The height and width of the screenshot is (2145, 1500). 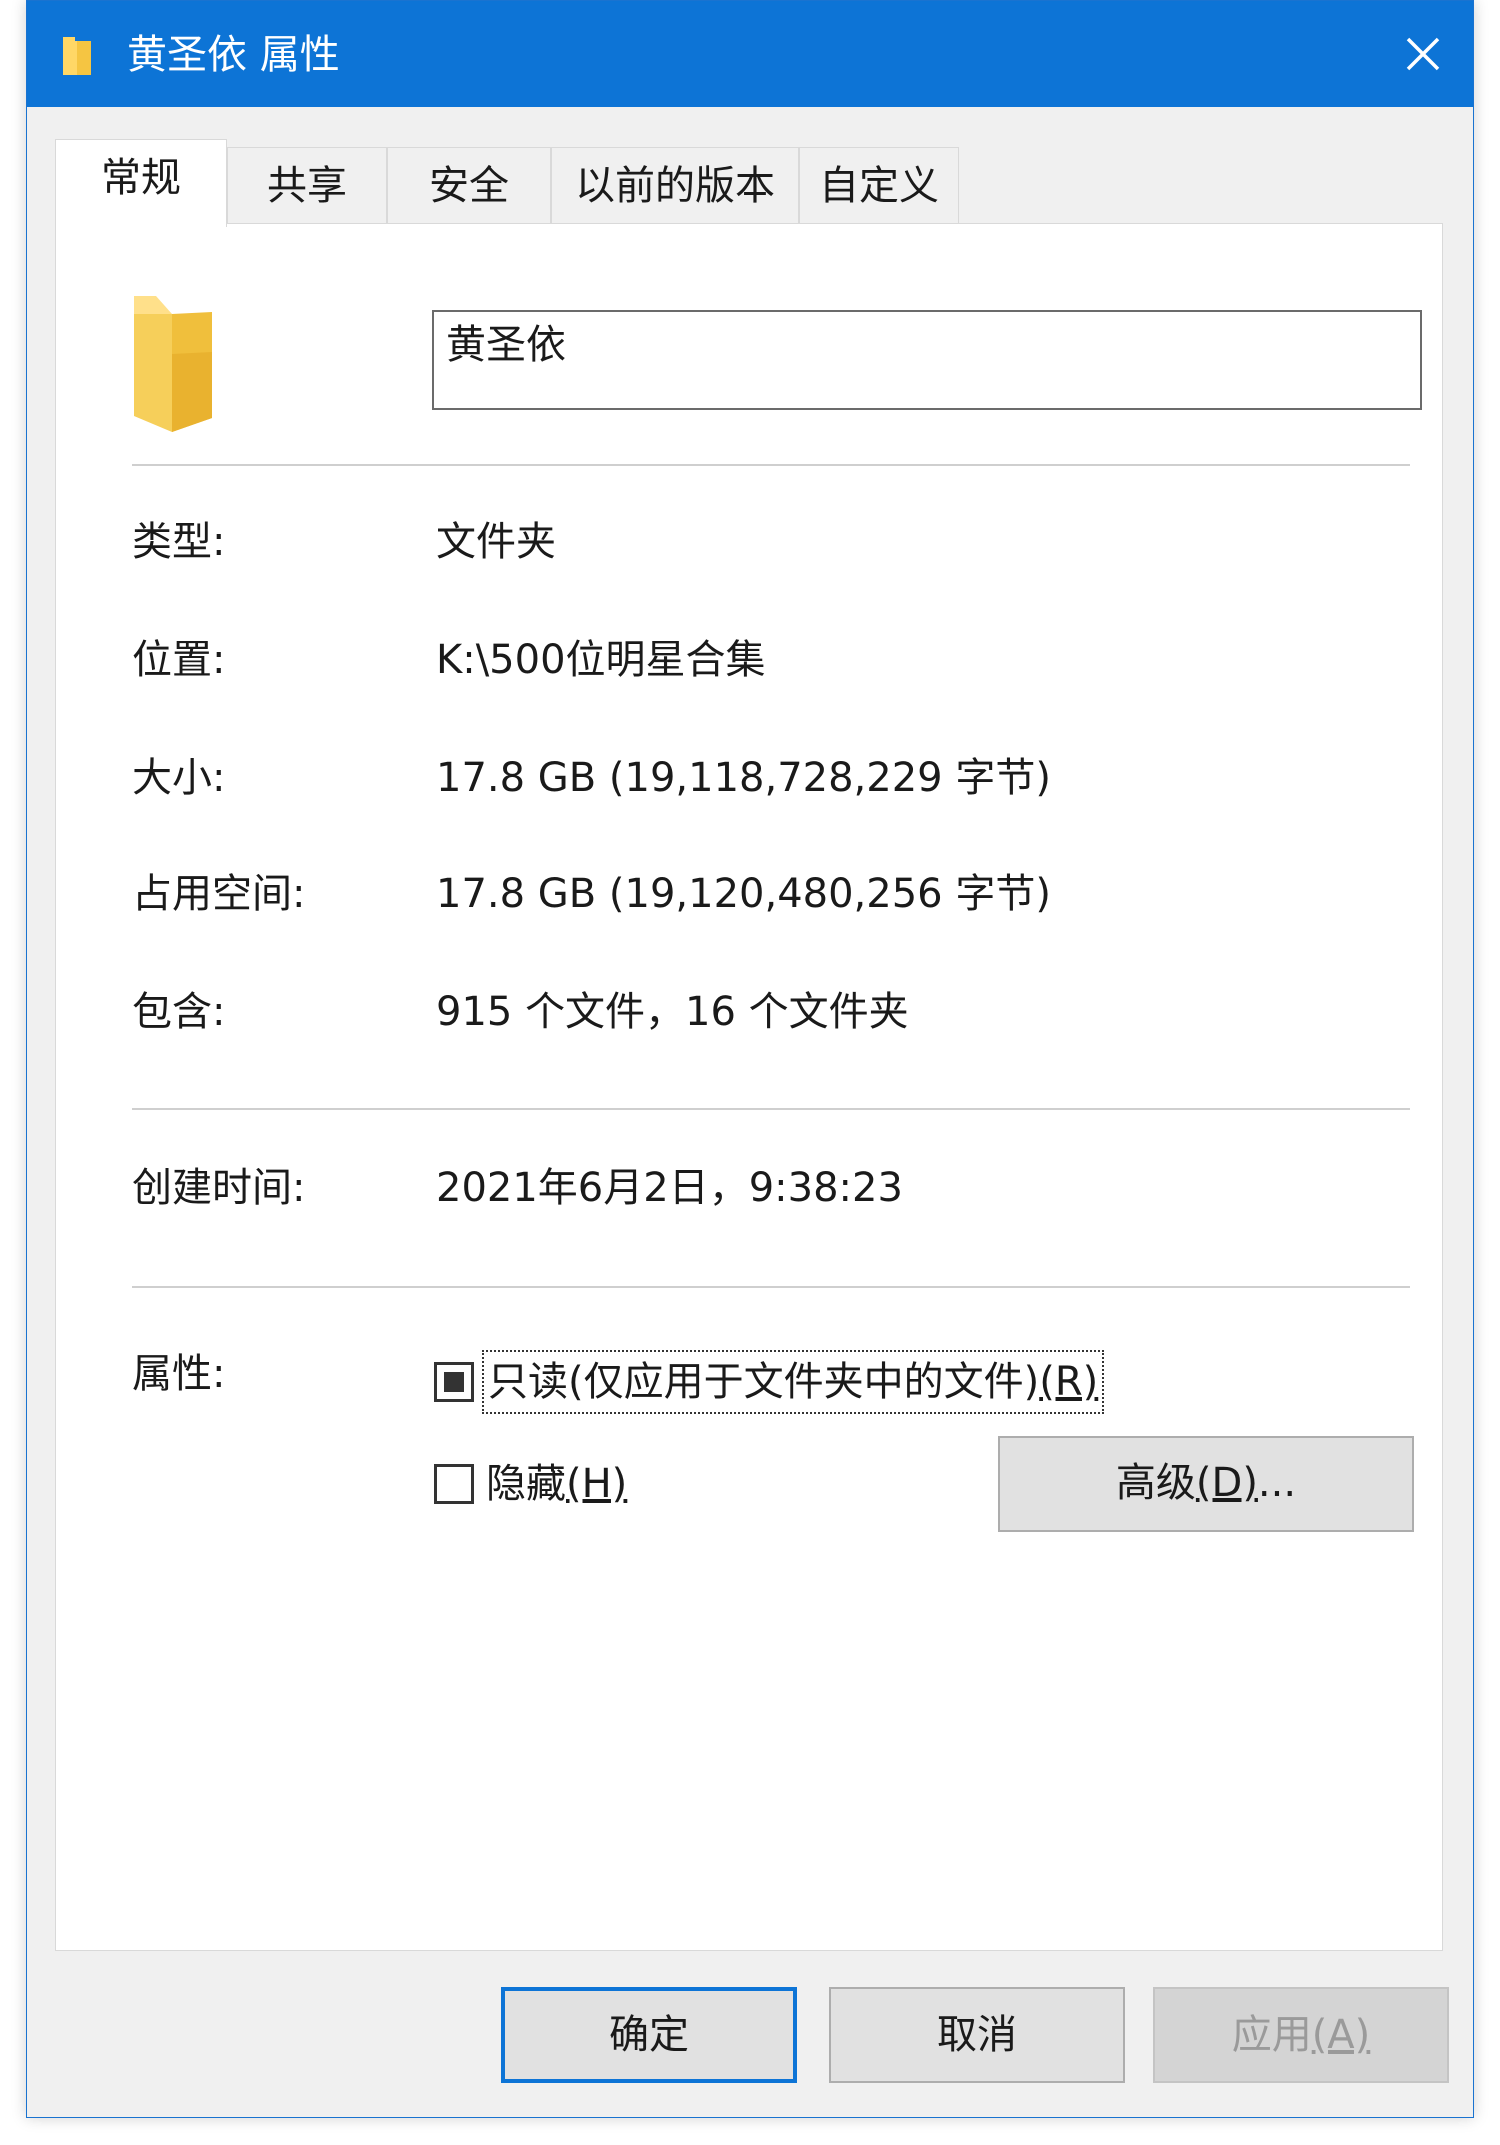 I want to click on hidden-label: 隐藏(H), so click(x=556, y=1484).